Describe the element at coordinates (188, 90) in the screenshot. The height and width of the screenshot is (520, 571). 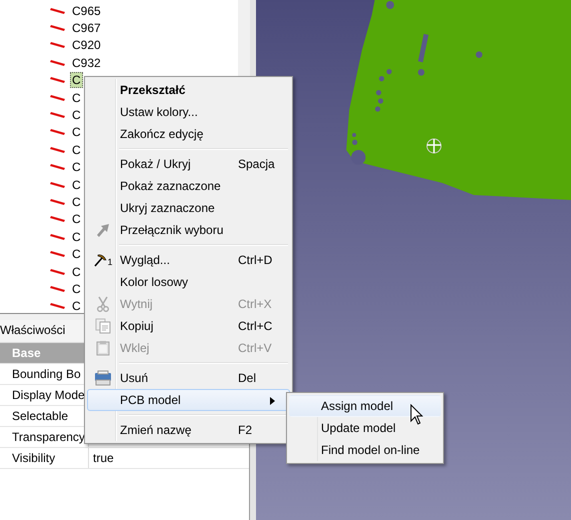
I see `menu-item: Przekształć` at that location.